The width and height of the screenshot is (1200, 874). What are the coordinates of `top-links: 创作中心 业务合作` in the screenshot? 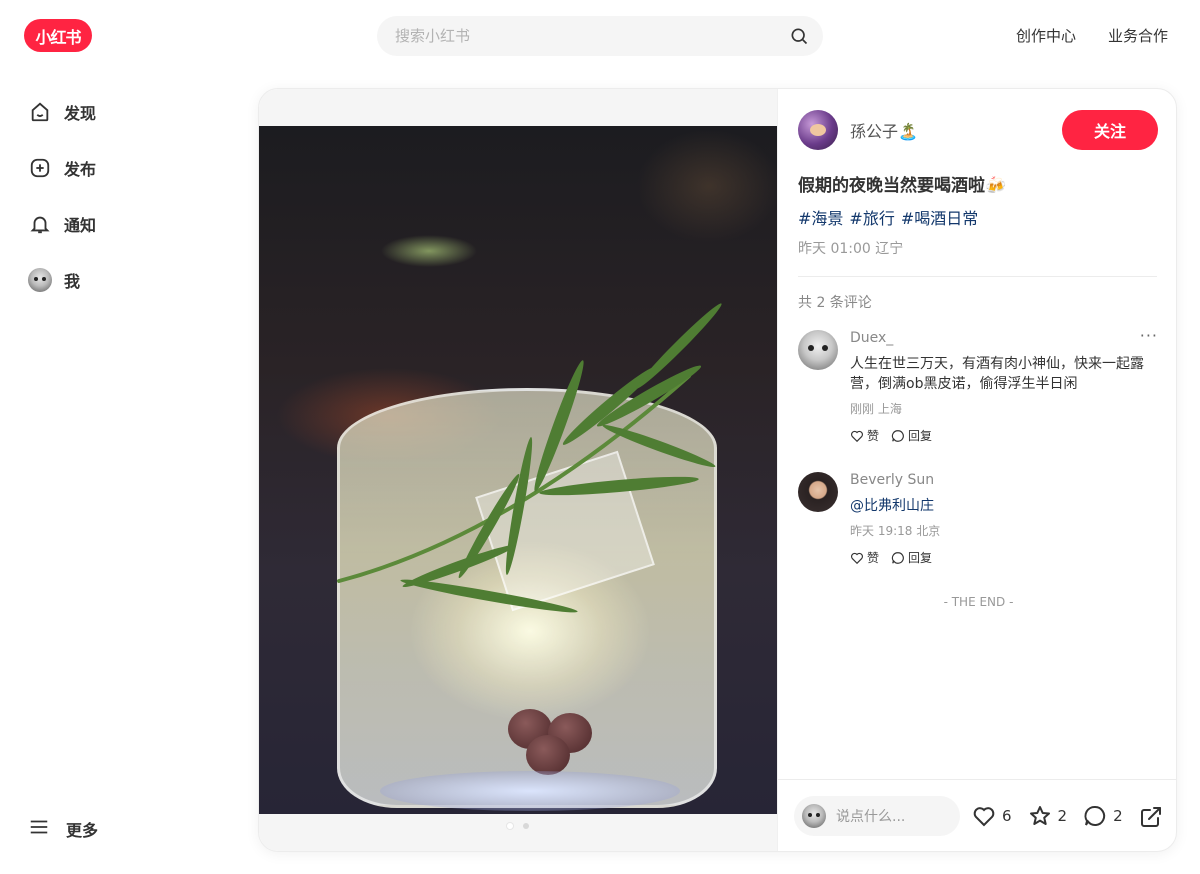 It's located at (1092, 35).